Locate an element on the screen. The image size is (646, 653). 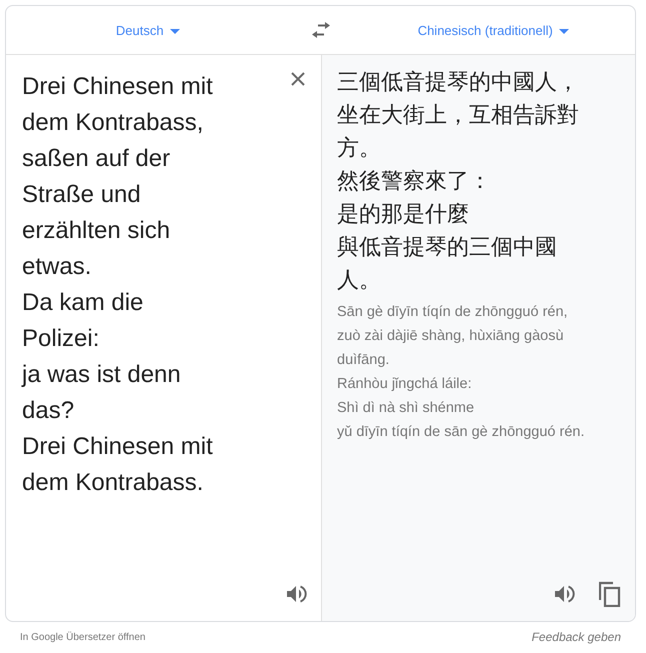
source-text-line: Da kam die is located at coordinates (83, 303).